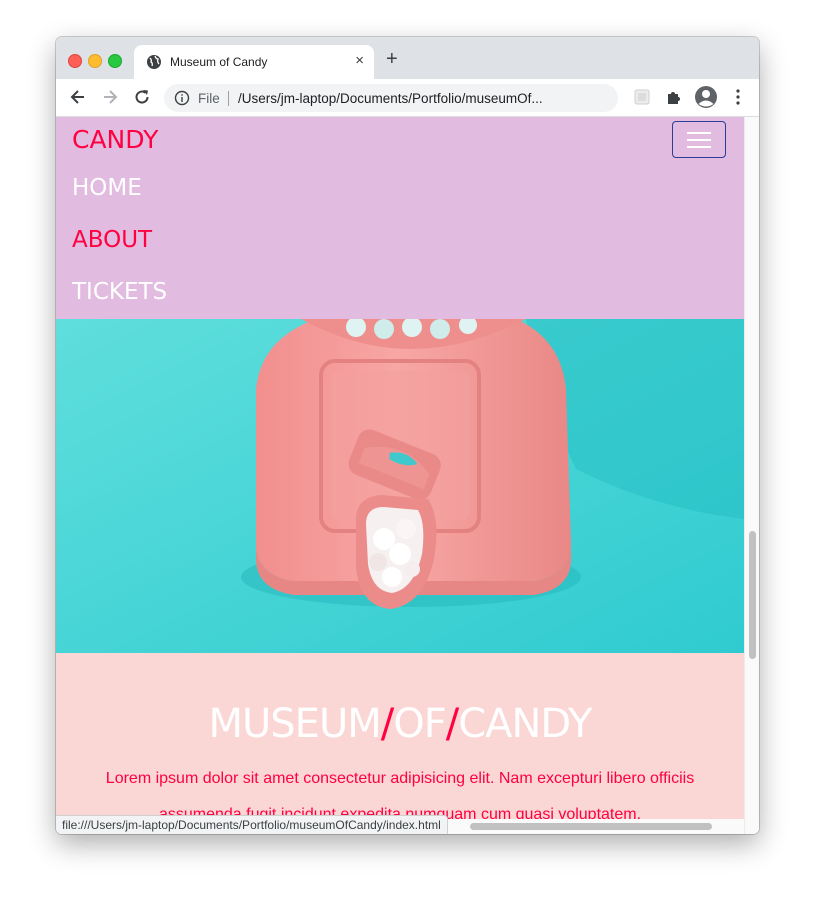 This screenshot has height=909, width=815. I want to click on info-icon, so click(182, 98).